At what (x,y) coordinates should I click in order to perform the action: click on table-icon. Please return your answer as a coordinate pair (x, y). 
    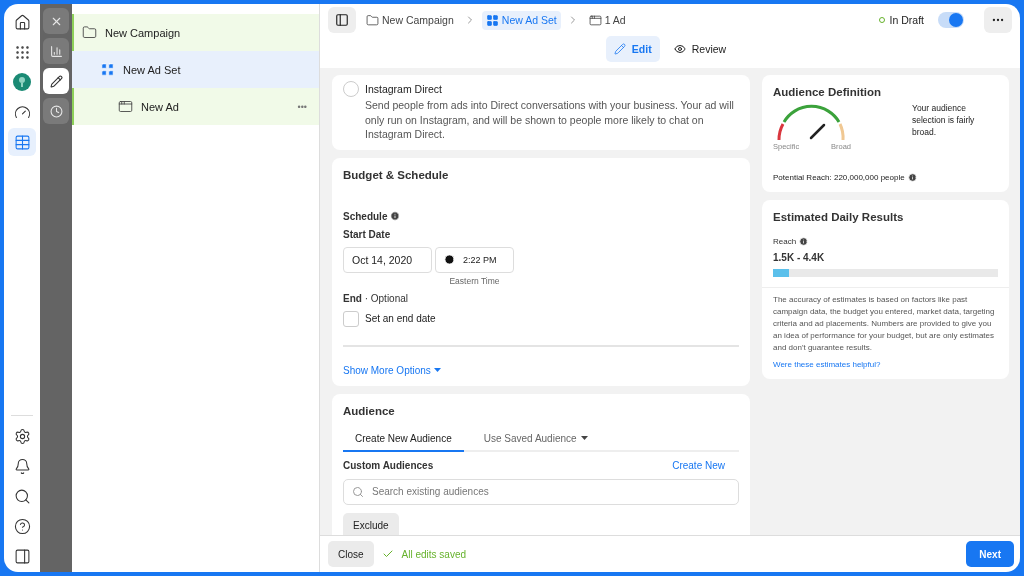
    Looking at the image, I should click on (22, 142).